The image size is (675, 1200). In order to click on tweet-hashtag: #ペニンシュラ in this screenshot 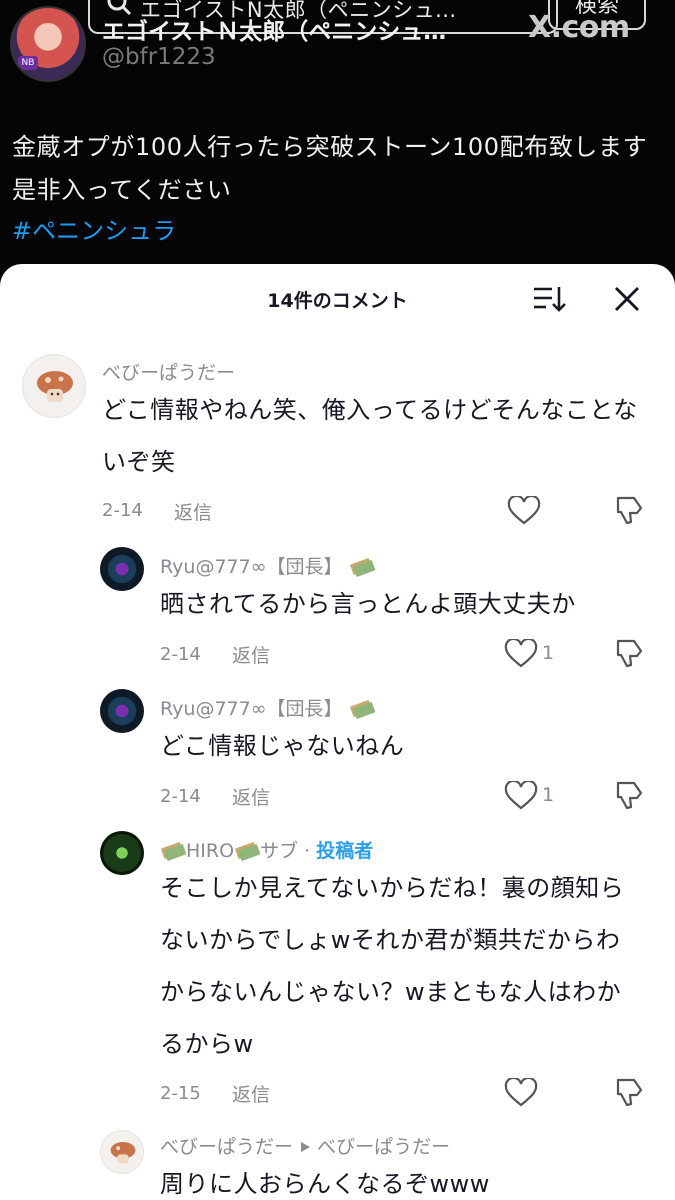, I will do `click(94, 228)`.